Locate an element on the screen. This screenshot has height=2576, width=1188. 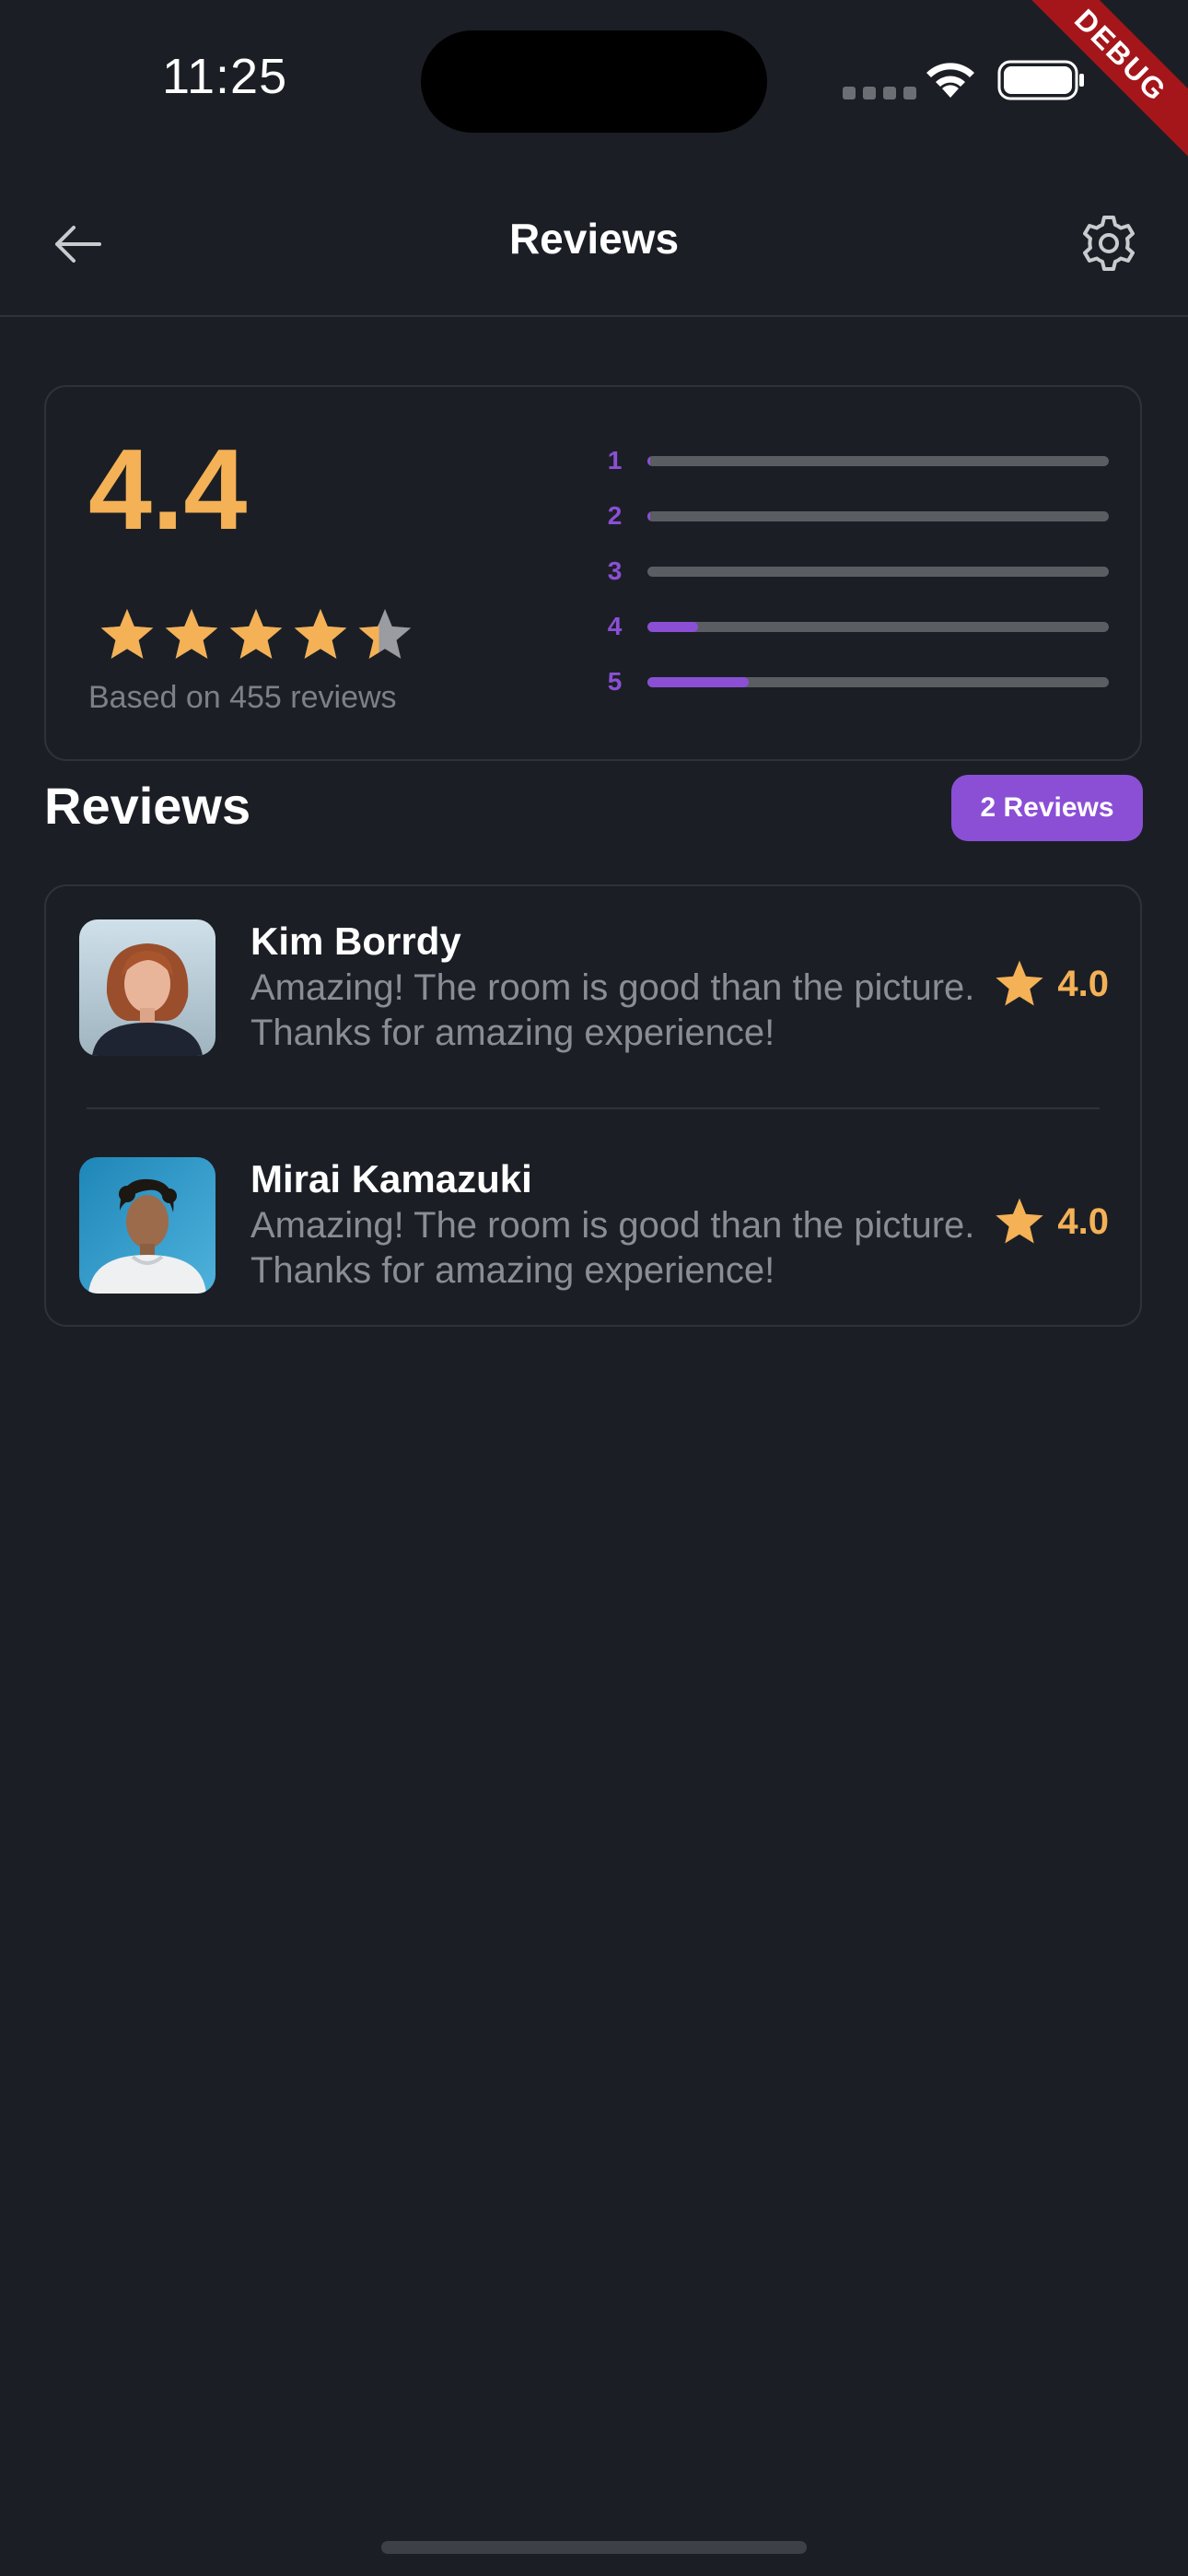
page-title: Reviews is located at coordinates (594, 239).